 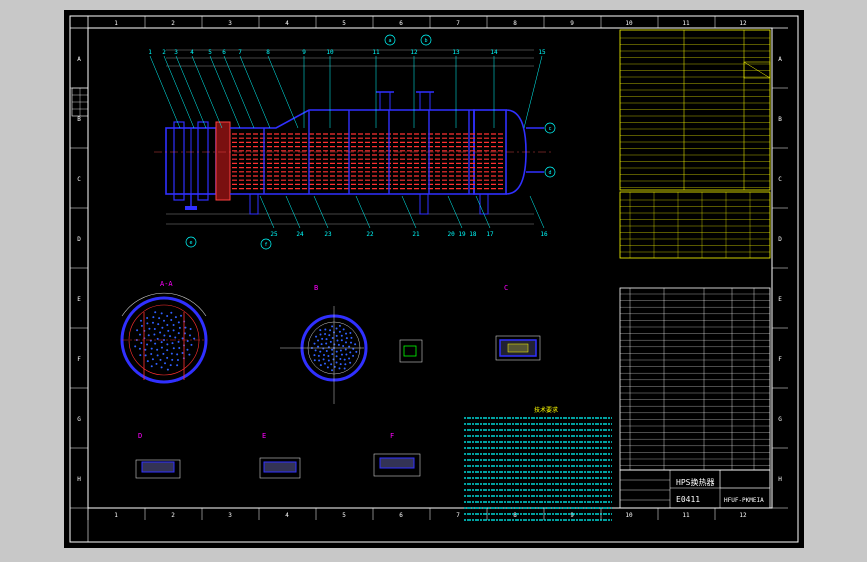 What do you see at coordinates (549, 173) in the screenshot?
I see `nozzle-balloon-d: d` at bounding box center [549, 173].